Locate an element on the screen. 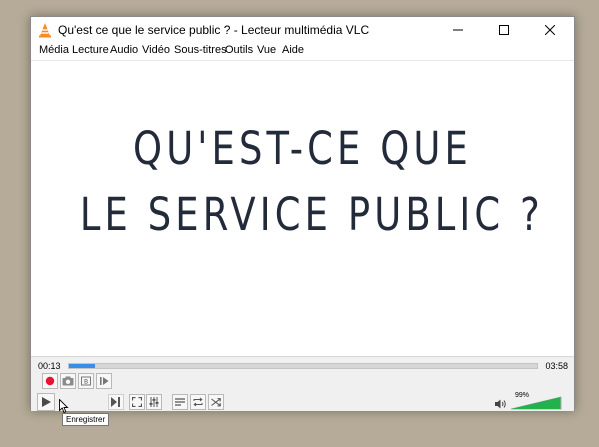 The height and width of the screenshot is (447, 599). minimize-icon is located at coordinates (458, 29).